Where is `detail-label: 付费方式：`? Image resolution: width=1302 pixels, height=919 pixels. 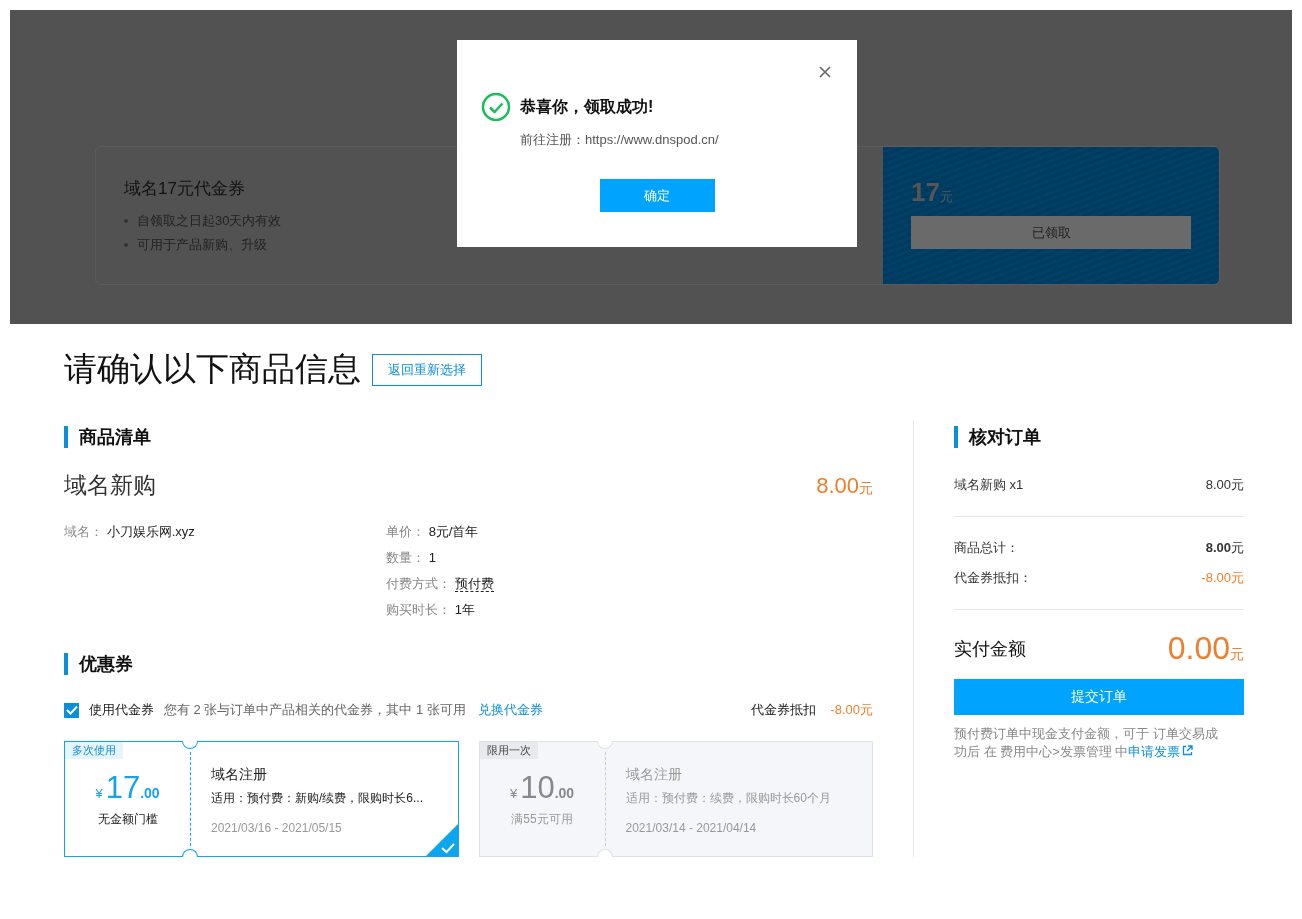
detail-label: 付费方式： is located at coordinates (418, 583).